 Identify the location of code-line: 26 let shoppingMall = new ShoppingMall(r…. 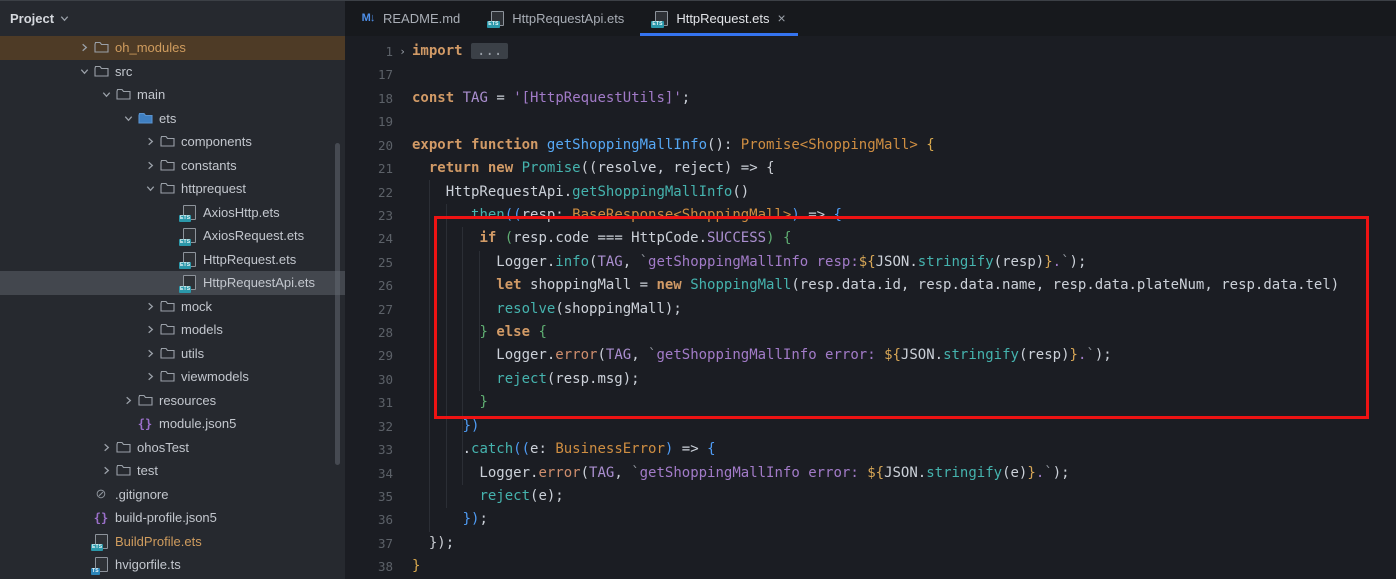
(870, 285).